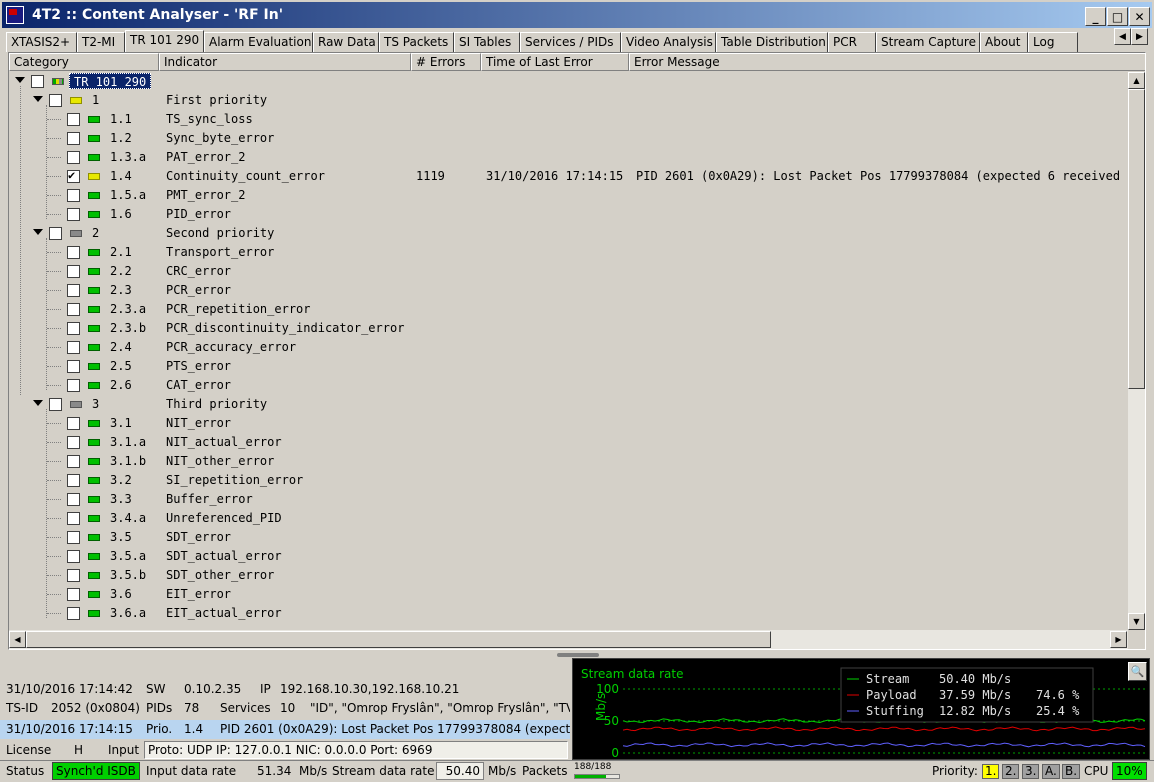  I want to click on tree-row: 3.4.a Unreferenced_PID, so click(568, 518).